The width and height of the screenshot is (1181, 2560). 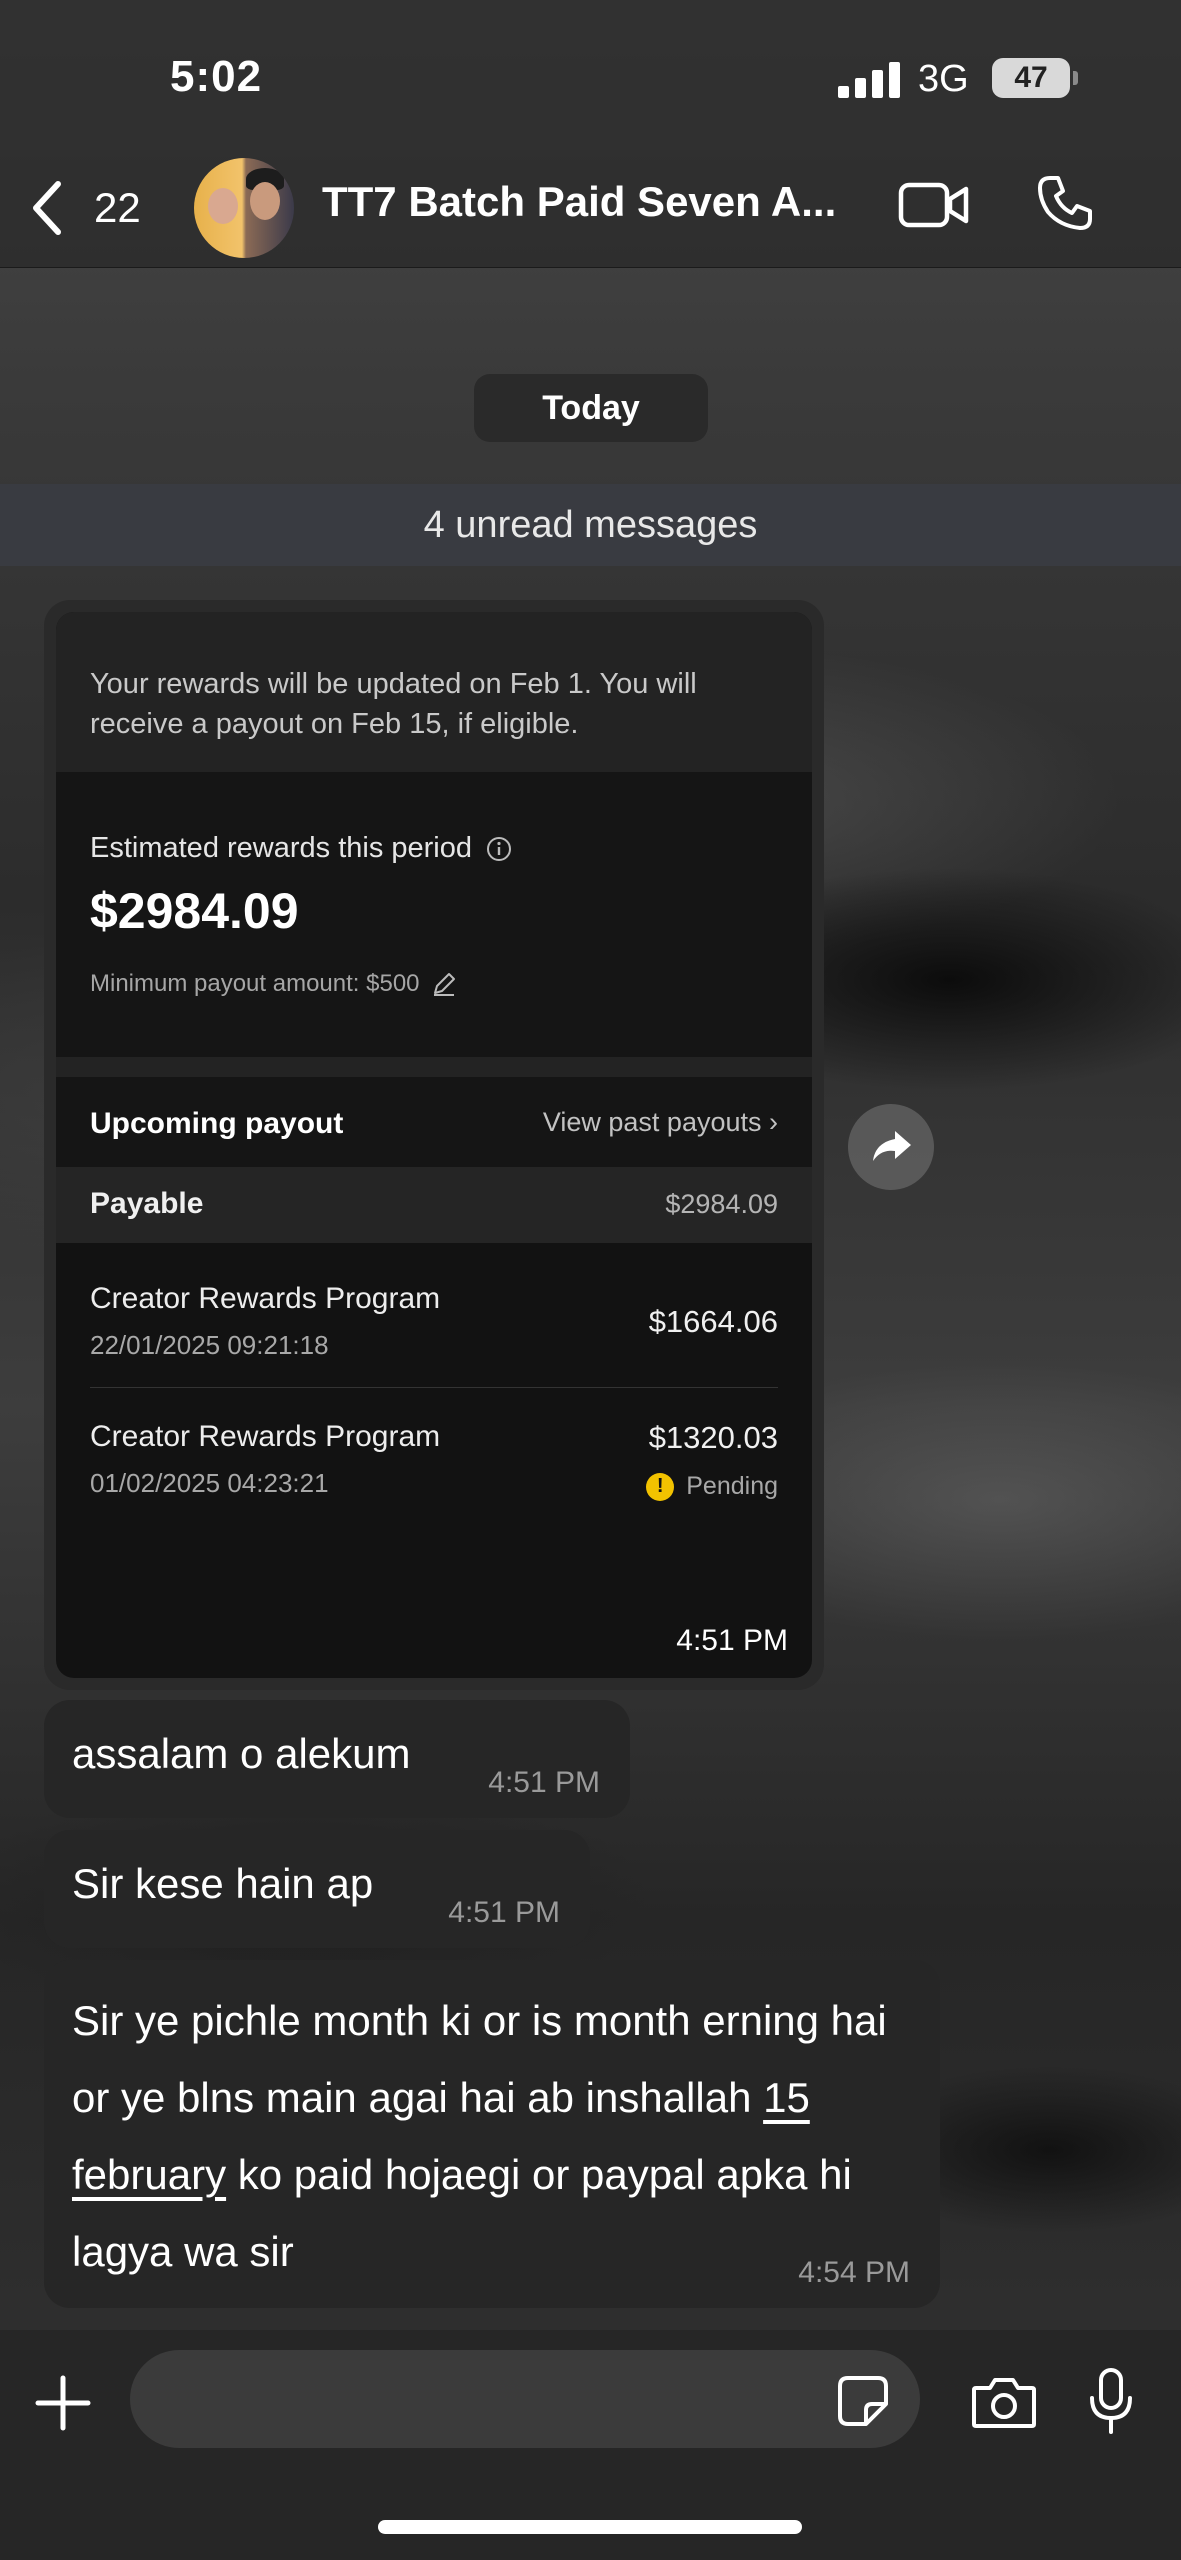 I want to click on payable-row: Payable $2984.09, so click(x=434, y=1205).